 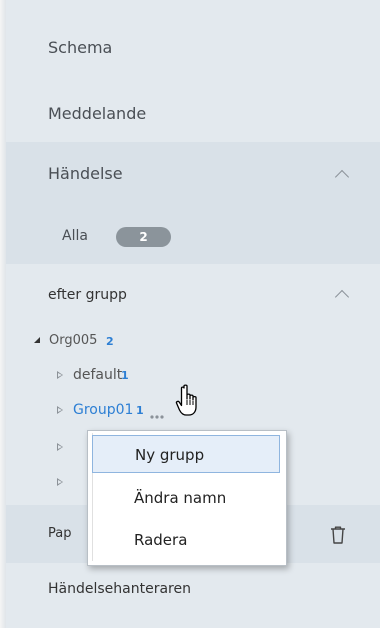 I want to click on hand-cursor-icon, so click(x=190, y=402).